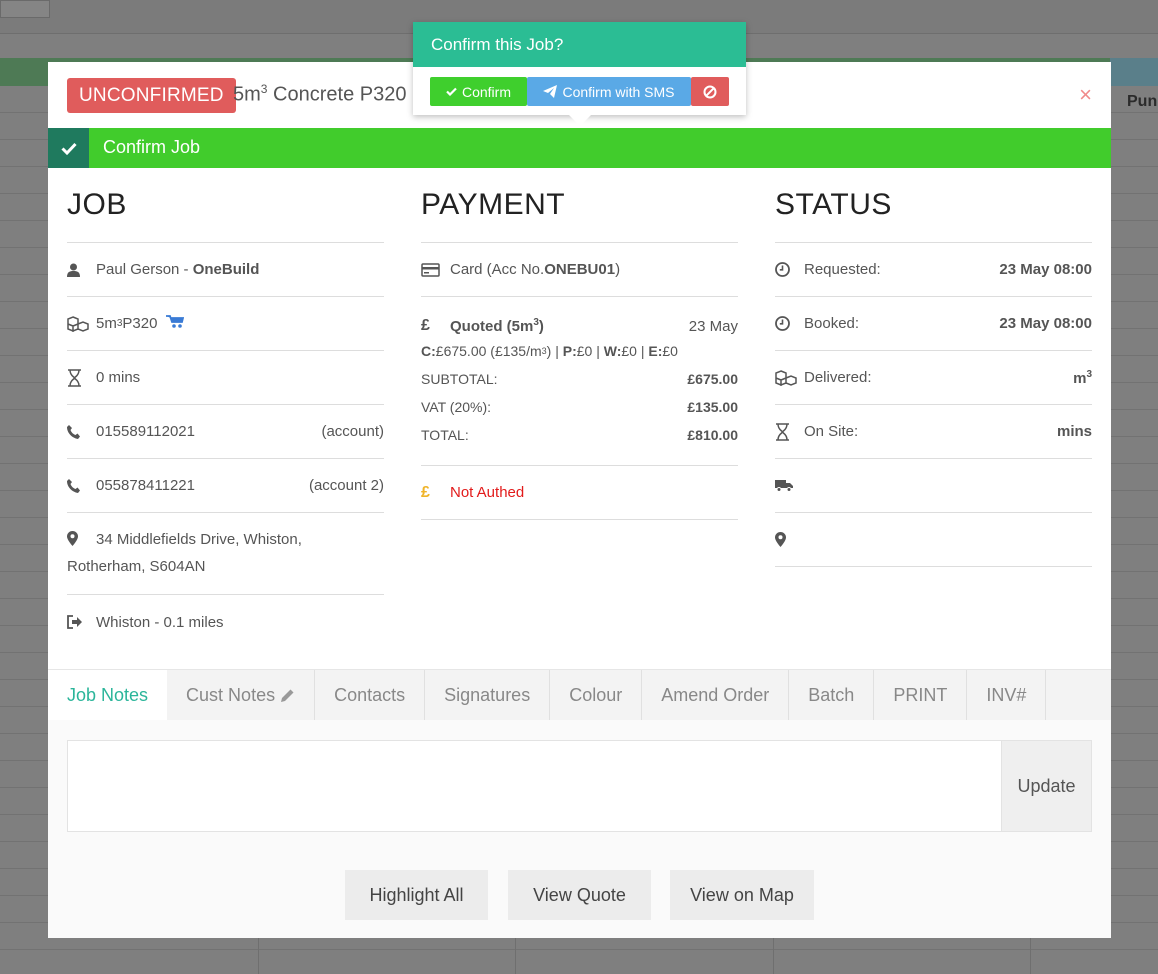 This screenshot has height=974, width=1158. Describe the element at coordinates (459, 379) in the screenshot. I see `subtotal-label: SUBTOTAL:` at that location.